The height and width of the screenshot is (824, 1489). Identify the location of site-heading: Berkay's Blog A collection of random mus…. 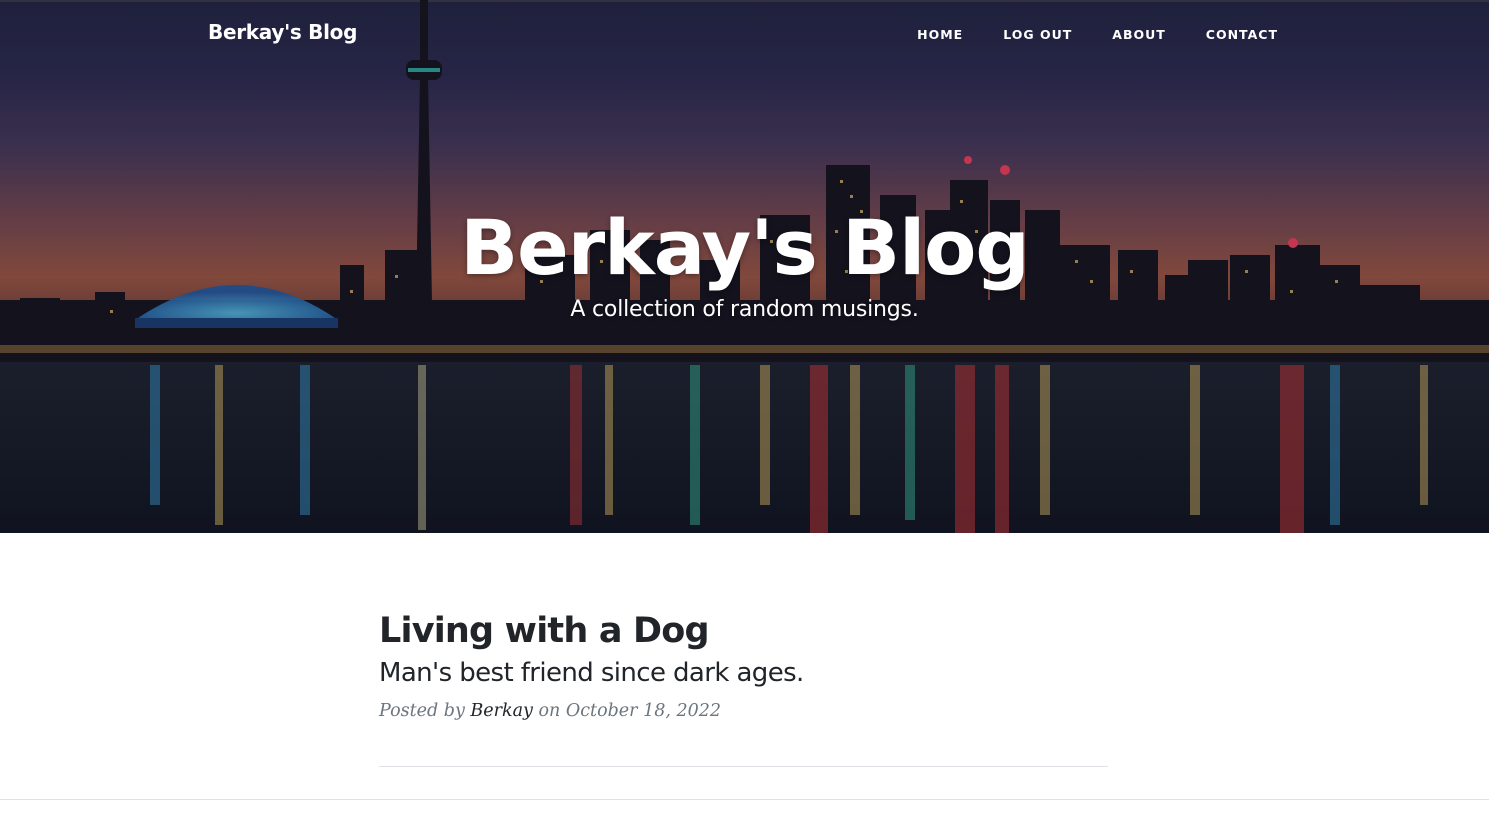
(744, 263).